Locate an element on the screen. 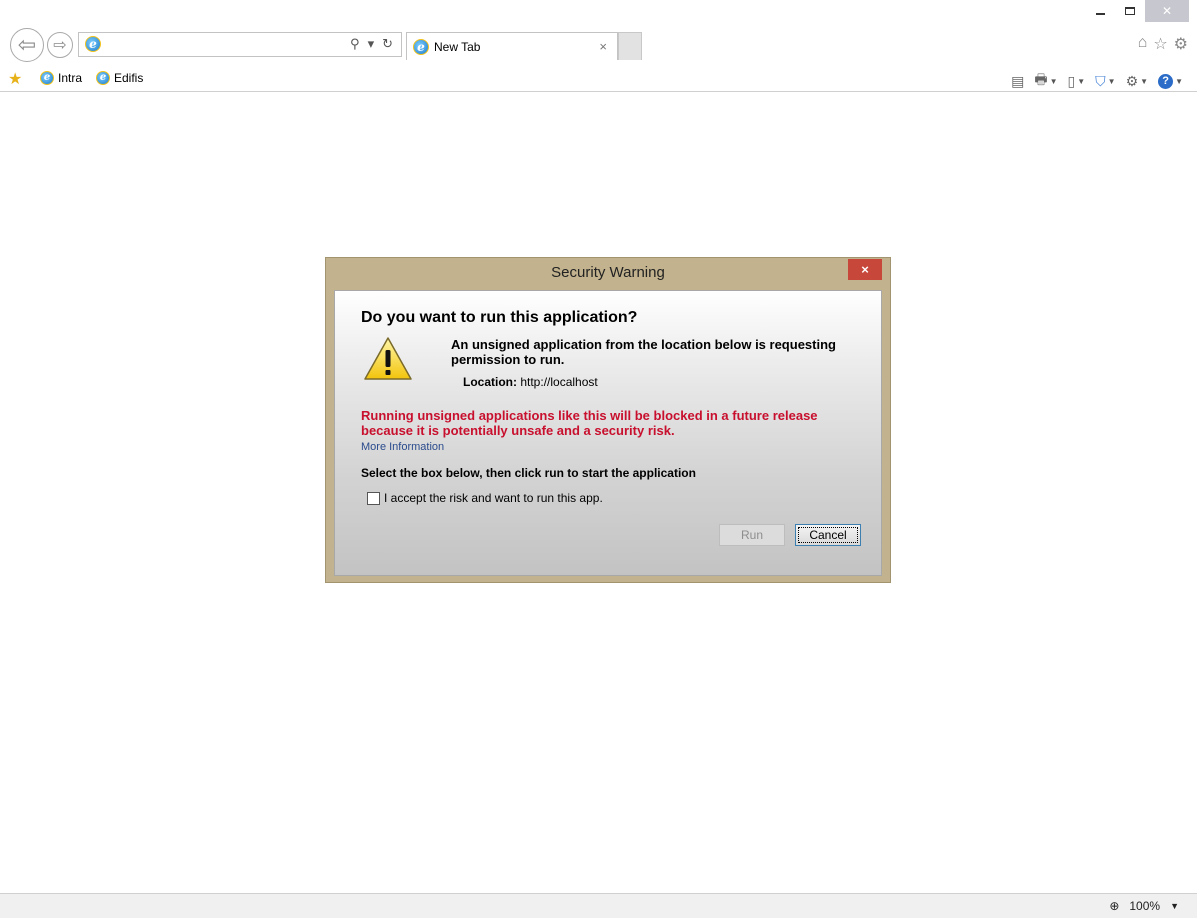  minimize-button is located at coordinates (1100, 11).